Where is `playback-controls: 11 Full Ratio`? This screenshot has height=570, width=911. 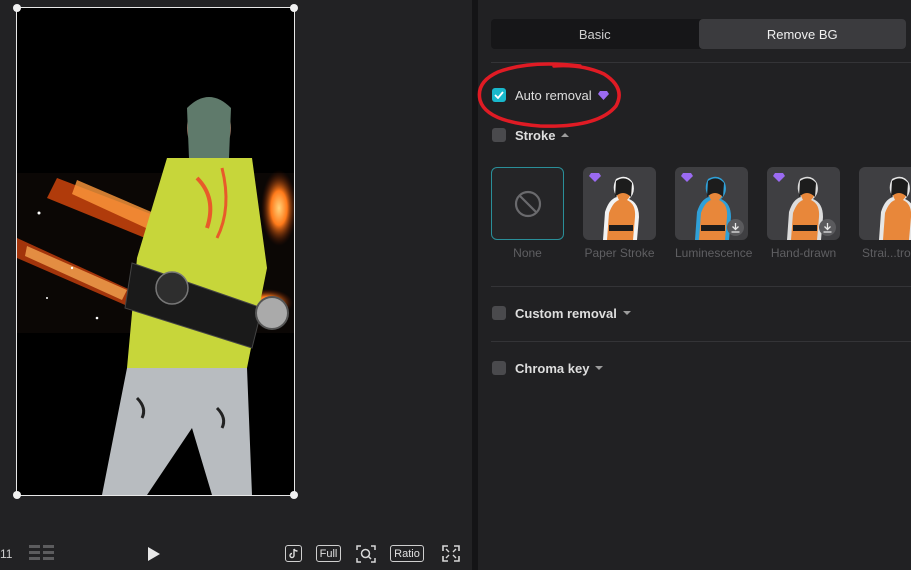
playback-controls: 11 Full Ratio is located at coordinates (236, 555).